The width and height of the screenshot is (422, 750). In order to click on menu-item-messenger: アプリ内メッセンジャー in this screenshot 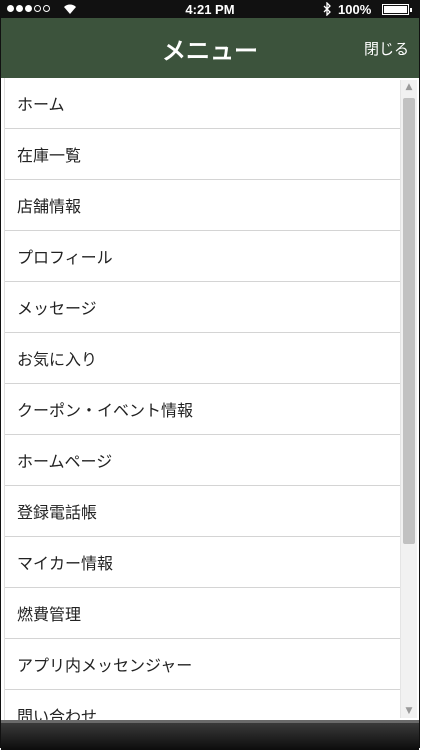, I will do `click(203, 664)`.